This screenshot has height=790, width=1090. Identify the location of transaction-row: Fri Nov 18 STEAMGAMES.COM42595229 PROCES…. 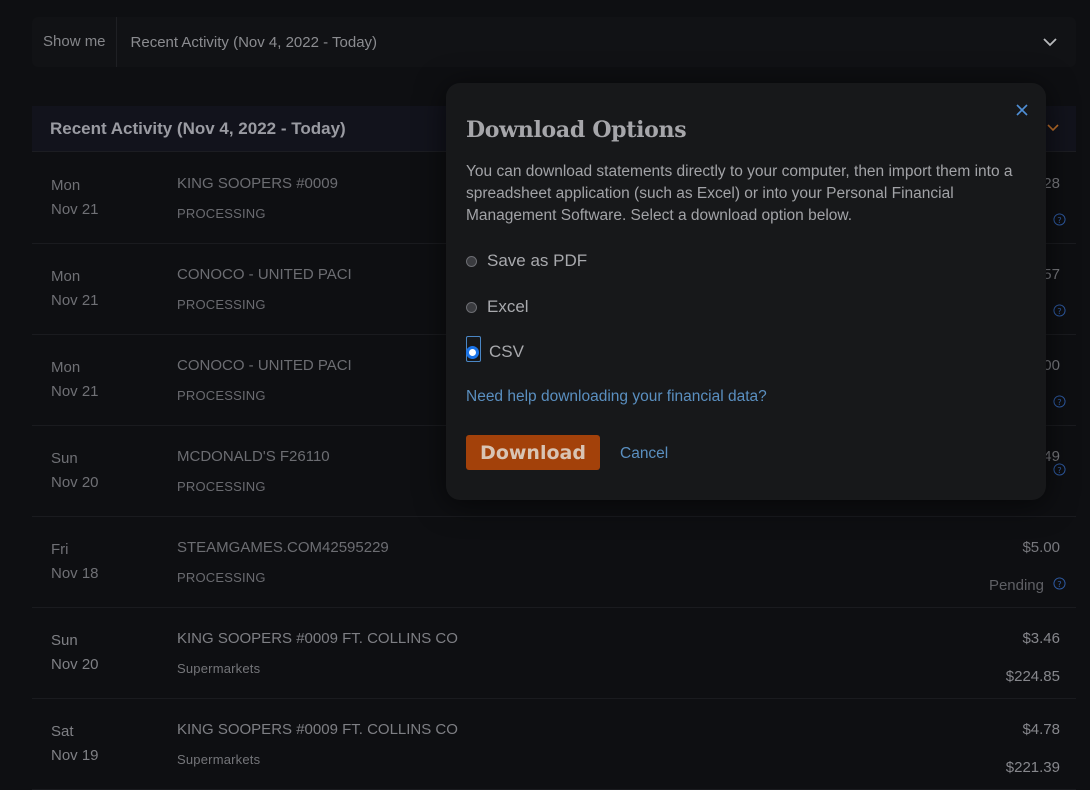
(554, 562).